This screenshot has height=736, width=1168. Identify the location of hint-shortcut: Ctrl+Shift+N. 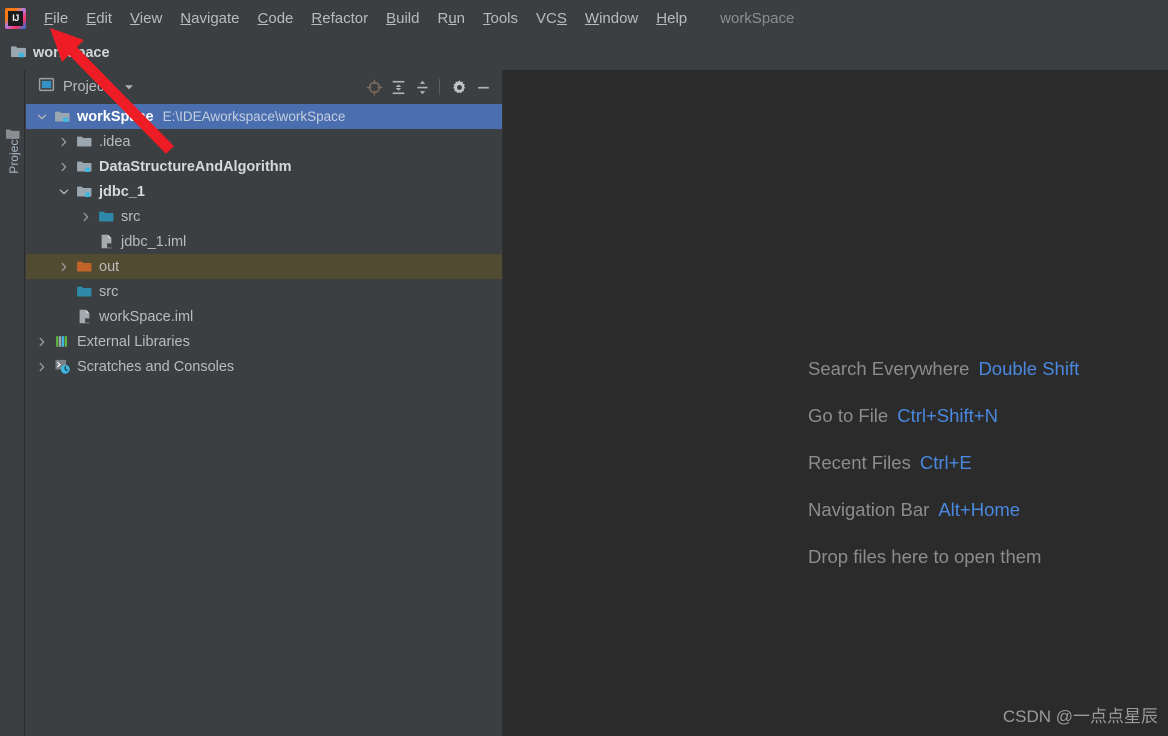
(947, 415).